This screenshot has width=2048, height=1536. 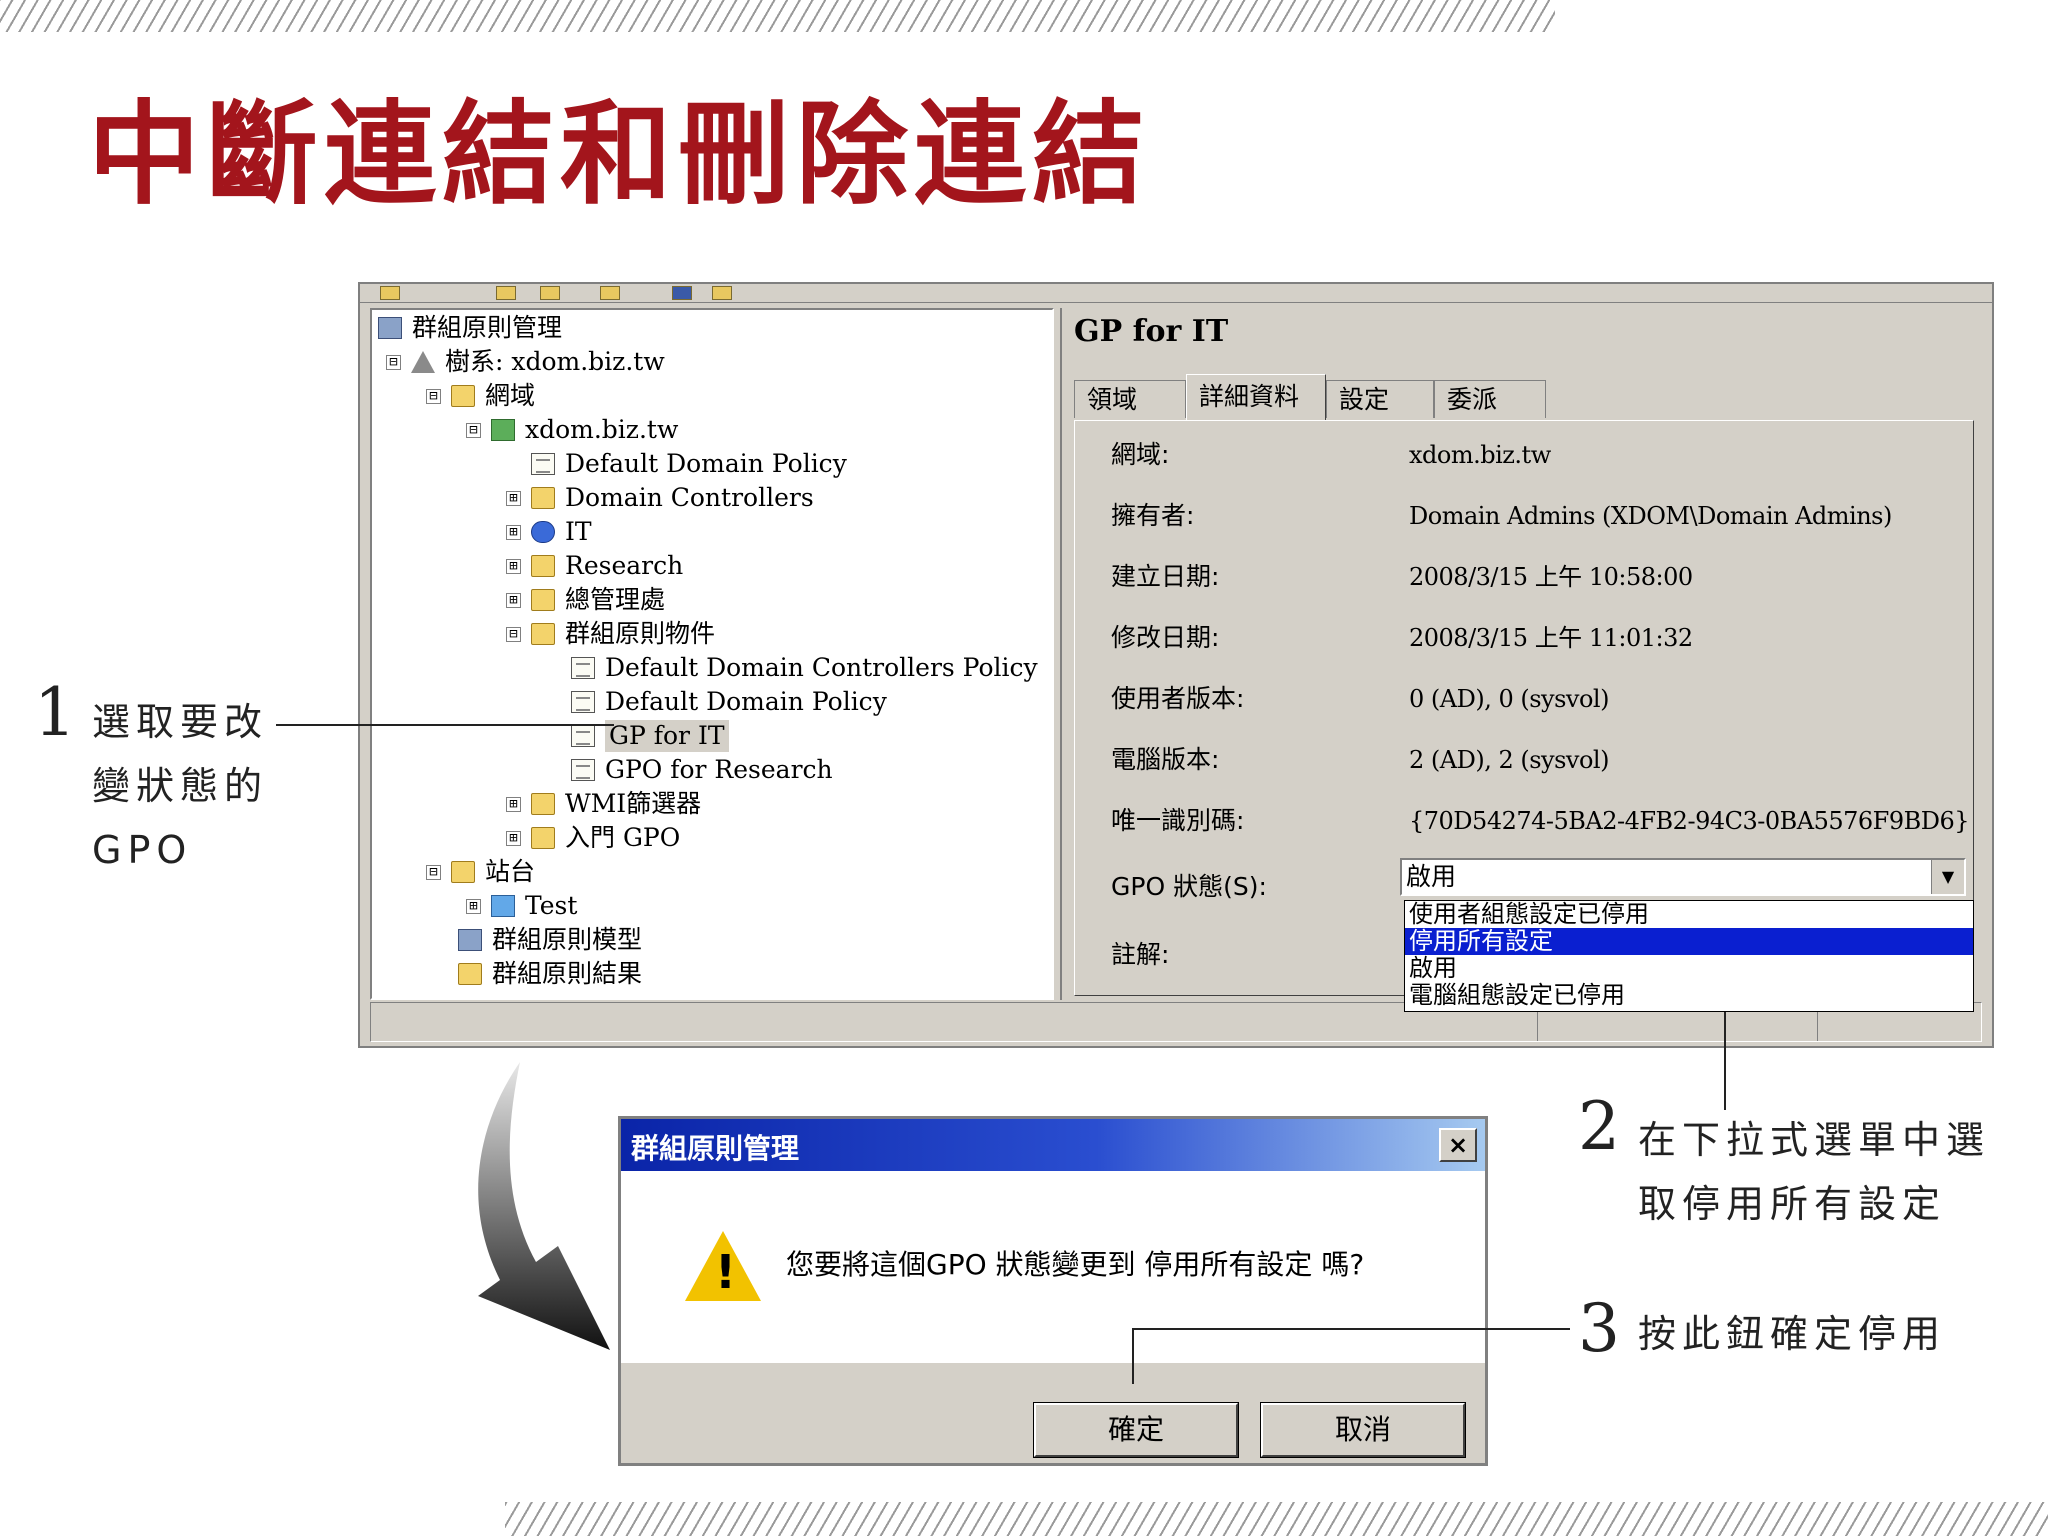 What do you see at coordinates (525, 362) in the screenshot?
I see `tree-item-forest: ⊟ 樹系: xdom.biz.tw` at bounding box center [525, 362].